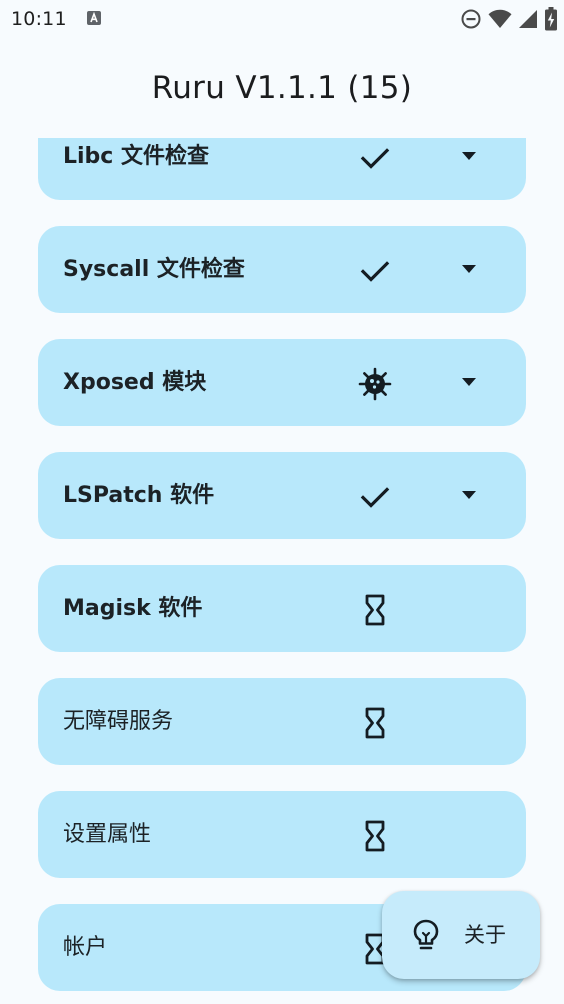 The width and height of the screenshot is (564, 1004). What do you see at coordinates (136, 156) in the screenshot?
I see `check-label: Libc 文件检查` at bounding box center [136, 156].